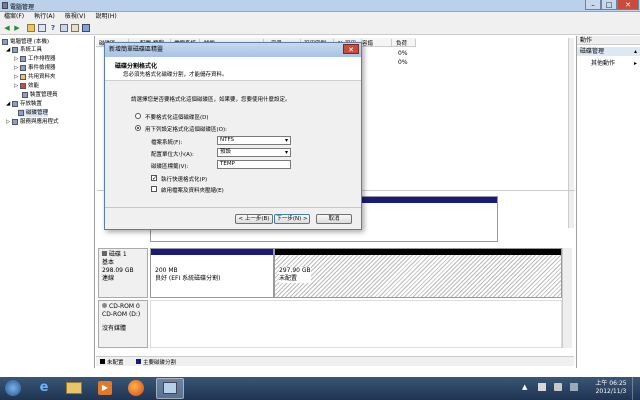 This screenshot has height=400, width=640. Describe the element at coordinates (403, 62) in the screenshot. I see `table-cell: 0%` at that location.